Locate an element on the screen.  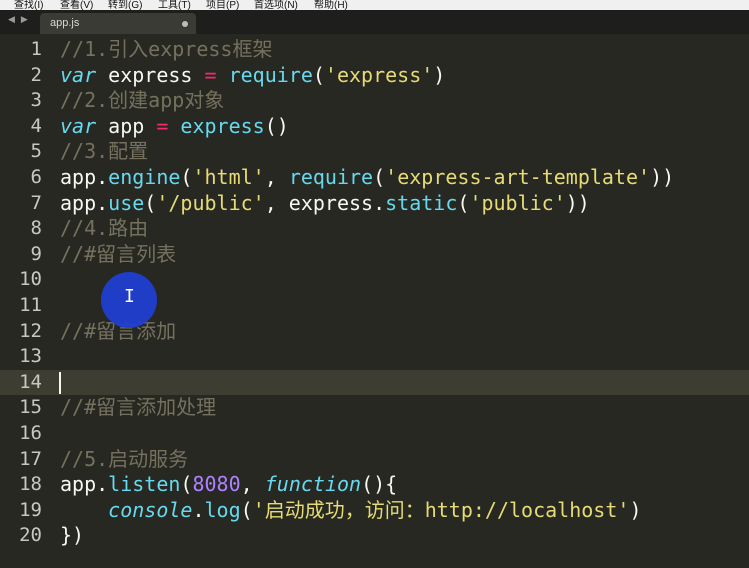
line-number: 14 is located at coordinates (30, 381).